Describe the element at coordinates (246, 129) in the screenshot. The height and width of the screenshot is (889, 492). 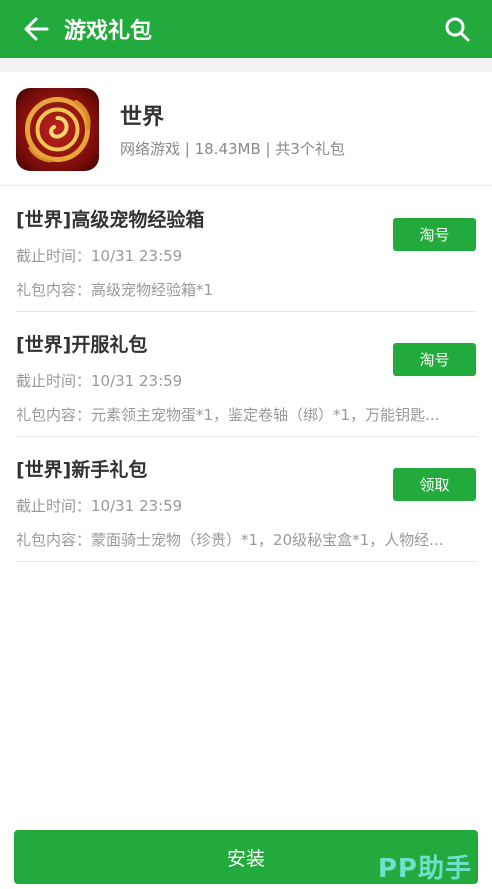
I see `app-header: 世界 网络游戏 | 18.43MB | 共3个礼包` at that location.